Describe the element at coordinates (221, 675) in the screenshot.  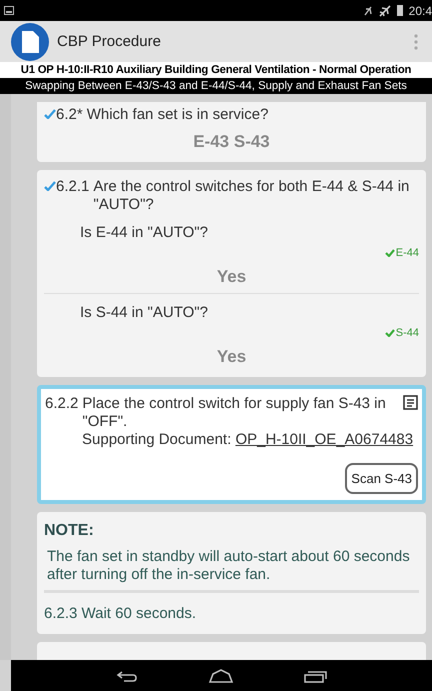
I see `home-icon` at that location.